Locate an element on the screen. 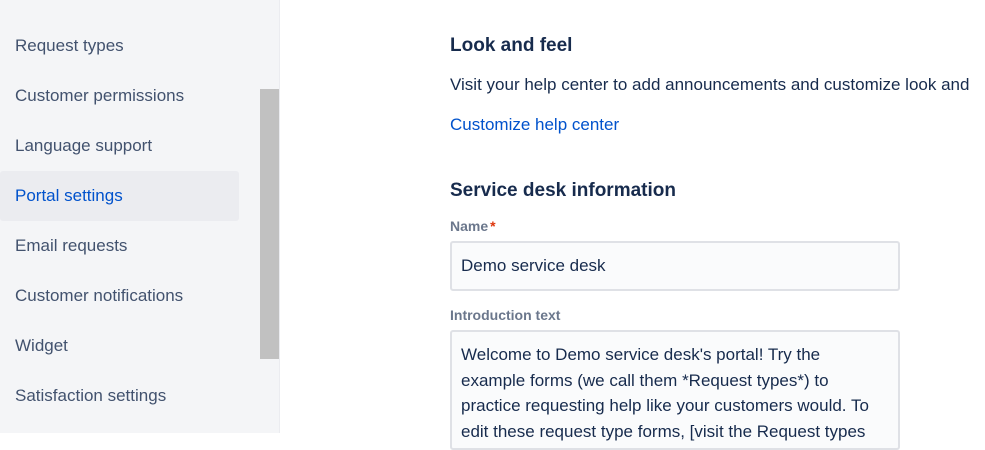 The height and width of the screenshot is (450, 985). sidebar-scrollbar is located at coordinates (269, 216).